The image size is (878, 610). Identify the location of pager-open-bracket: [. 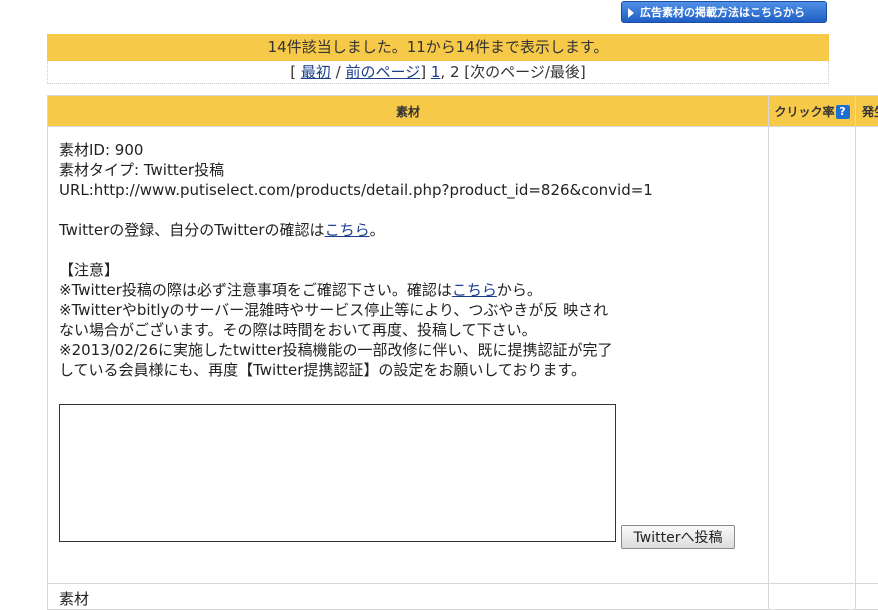
(293, 72).